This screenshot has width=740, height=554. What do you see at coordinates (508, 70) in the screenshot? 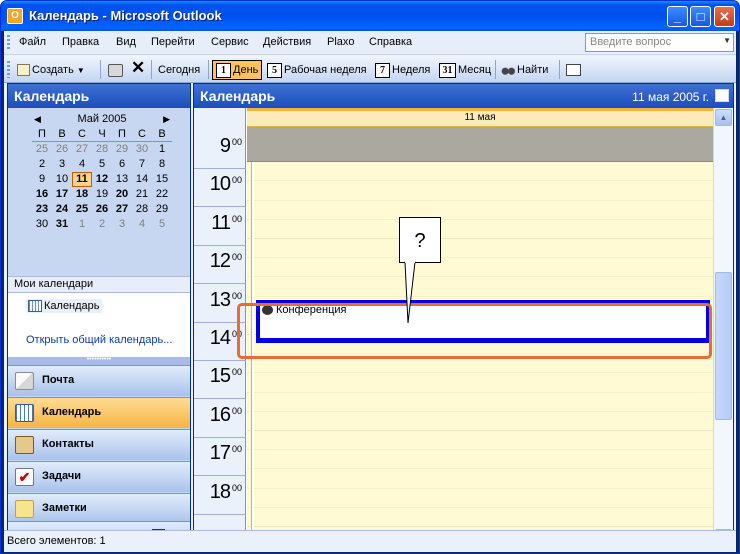
I see `find-binoculars-icon` at bounding box center [508, 70].